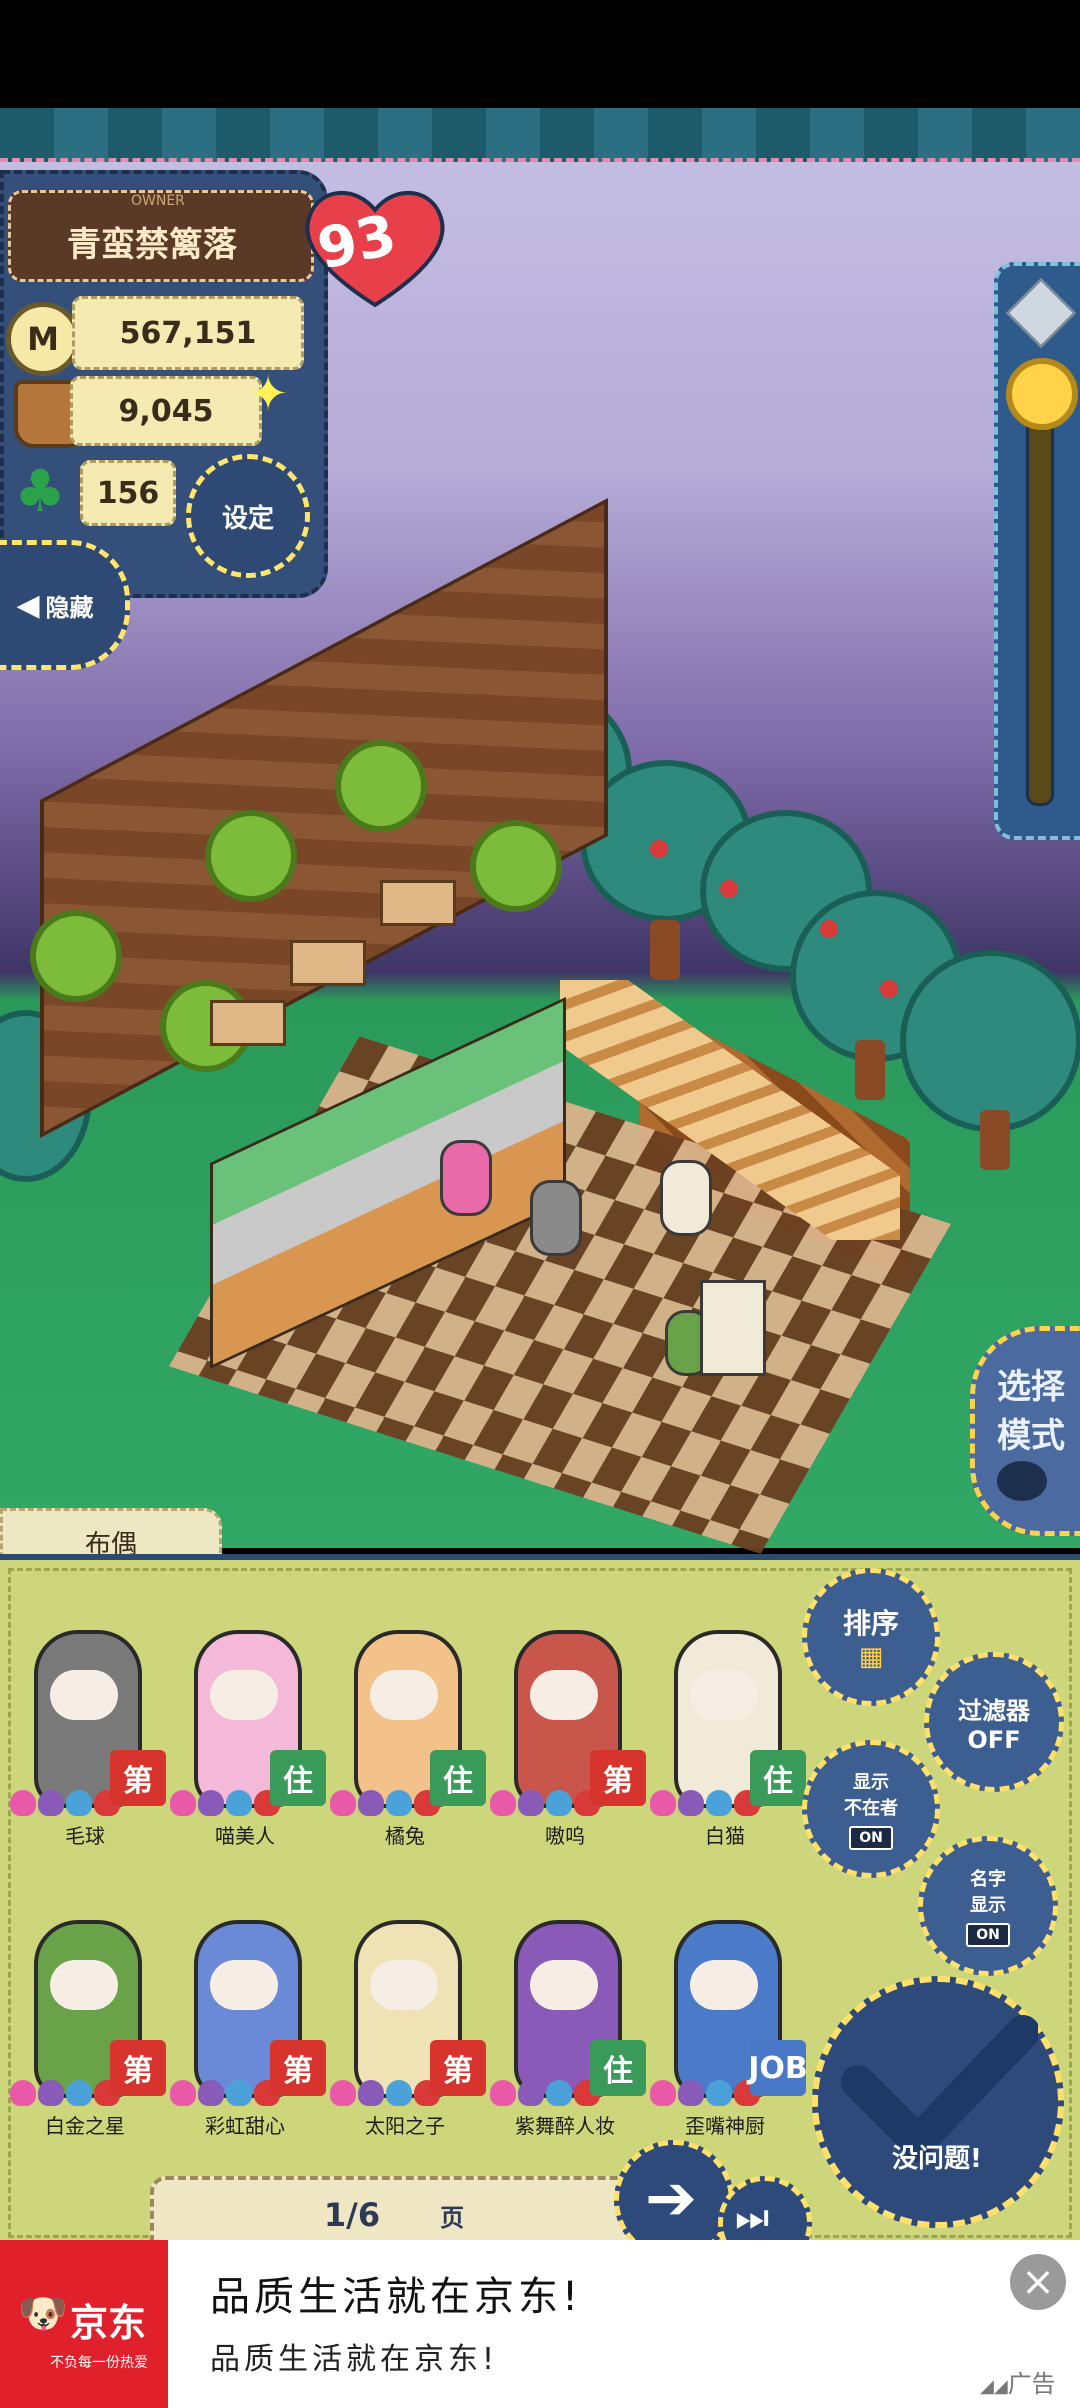  I want to click on money-value: 567,151, so click(188, 333).